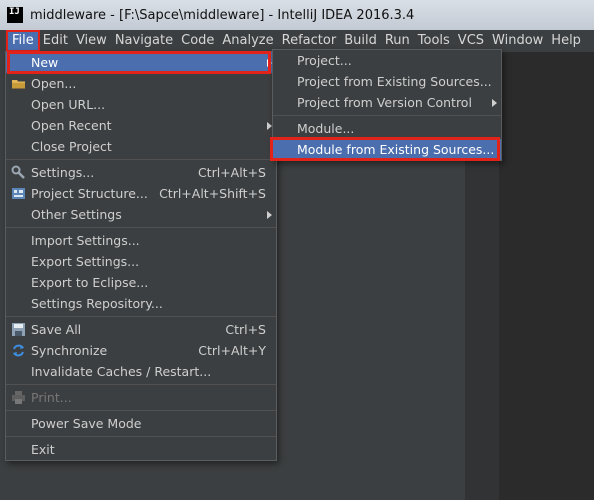  What do you see at coordinates (45, 62) in the screenshot?
I see `menu-item-new-label: New` at bounding box center [45, 62].